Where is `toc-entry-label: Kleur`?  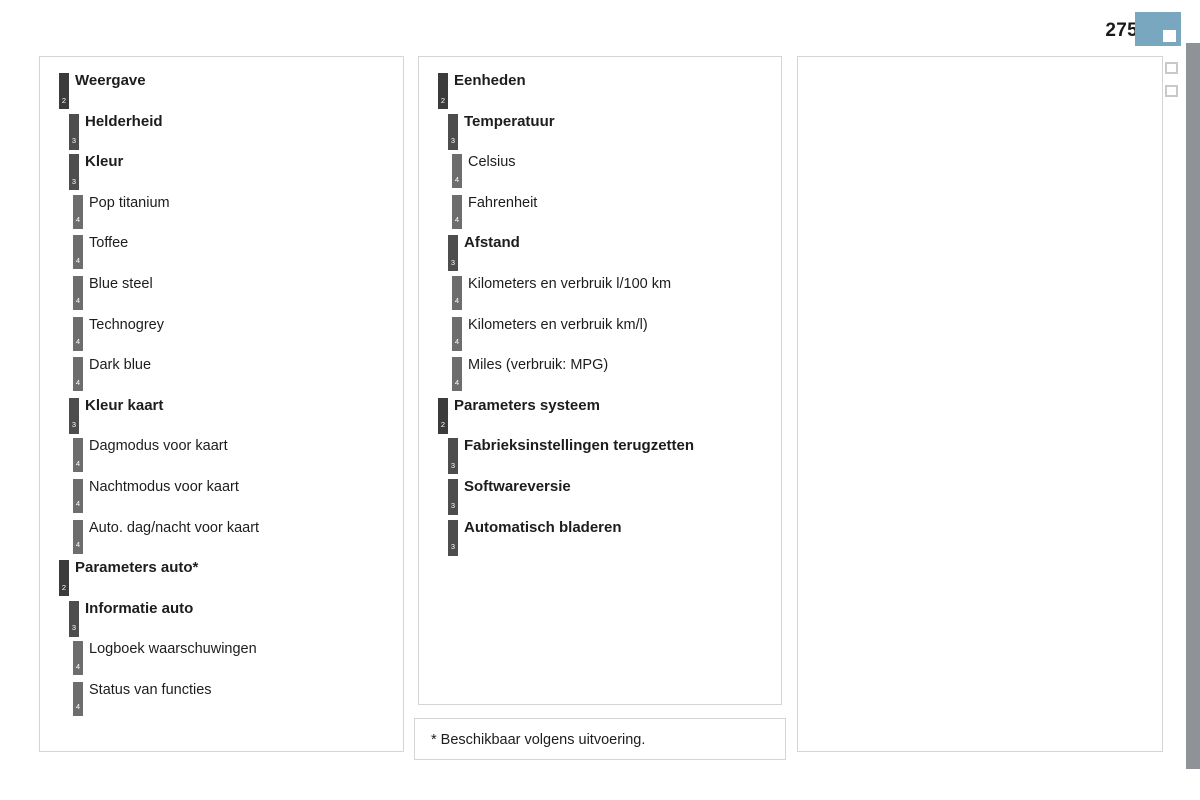 toc-entry-label: Kleur is located at coordinates (104, 162).